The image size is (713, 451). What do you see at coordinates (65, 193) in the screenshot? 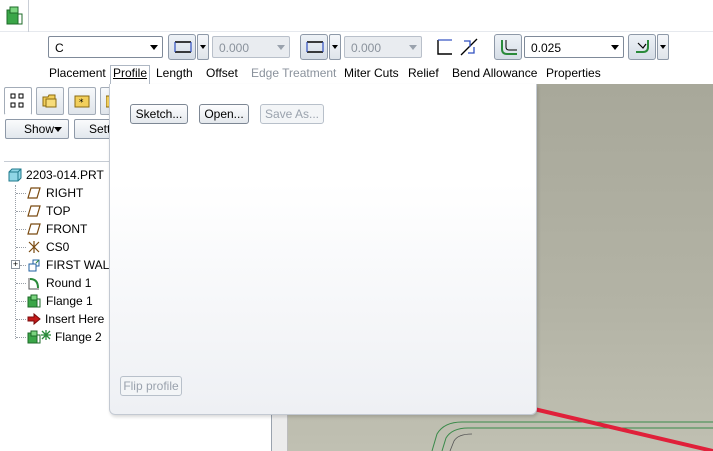
I see `tree-node-label: RIGHT` at bounding box center [65, 193].